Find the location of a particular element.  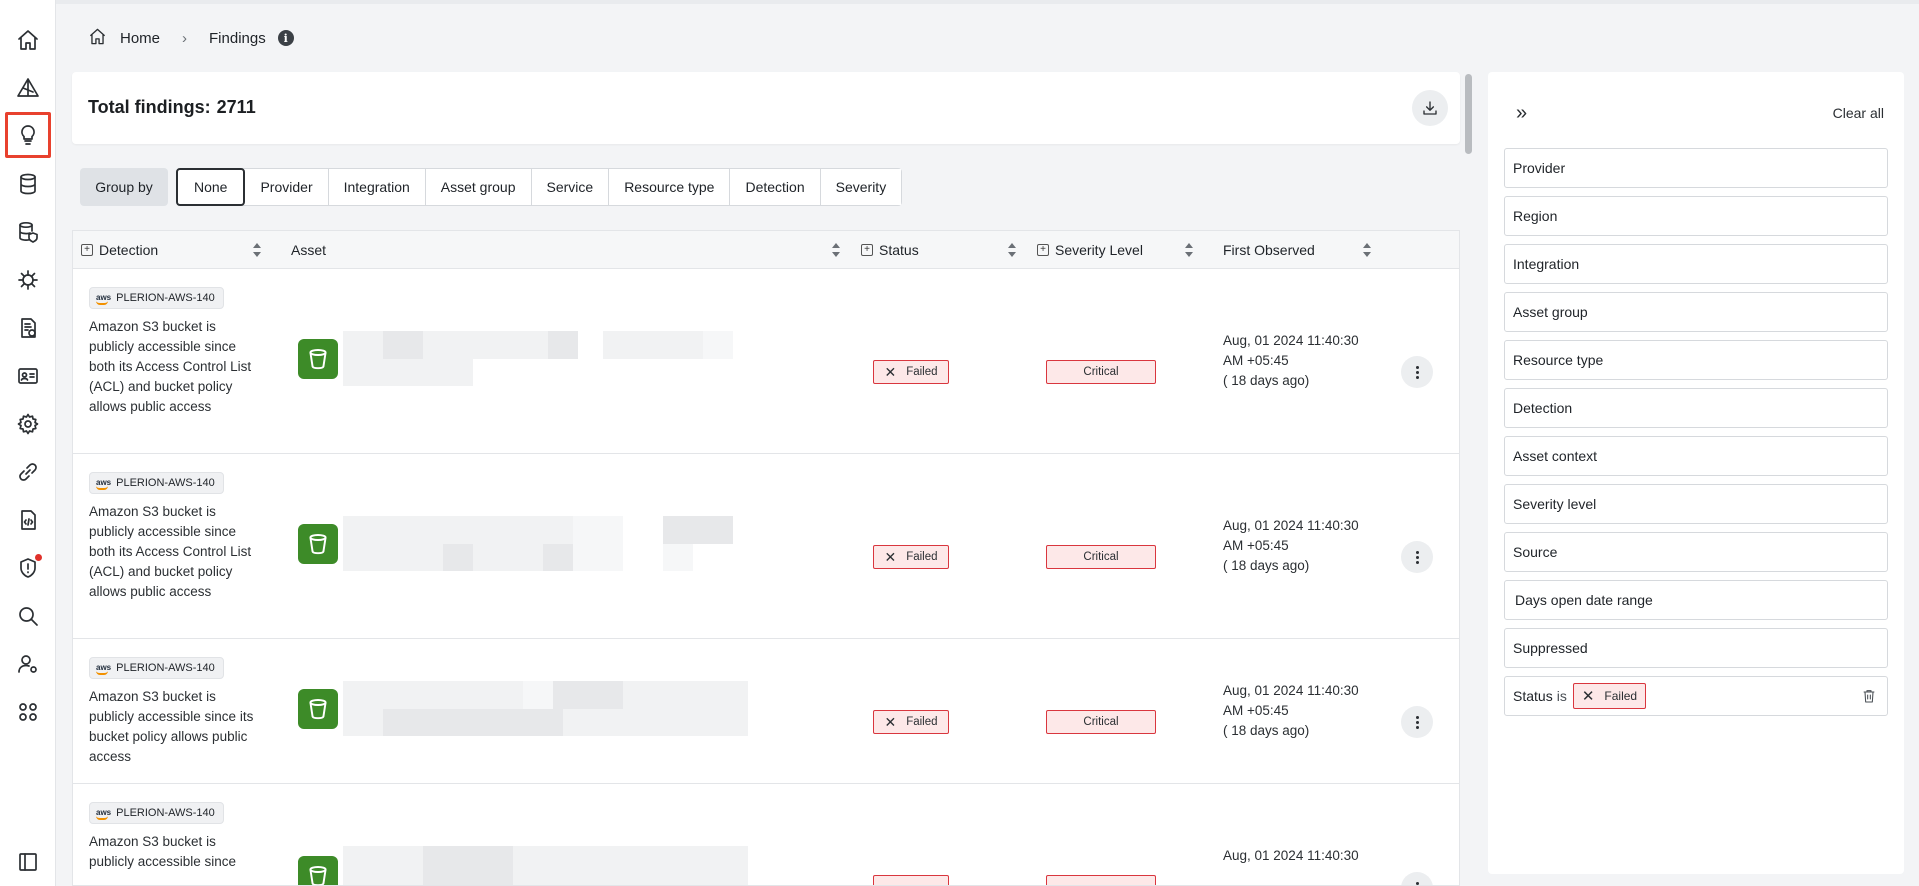

sidebar-toggle-icon is located at coordinates (28, 862).